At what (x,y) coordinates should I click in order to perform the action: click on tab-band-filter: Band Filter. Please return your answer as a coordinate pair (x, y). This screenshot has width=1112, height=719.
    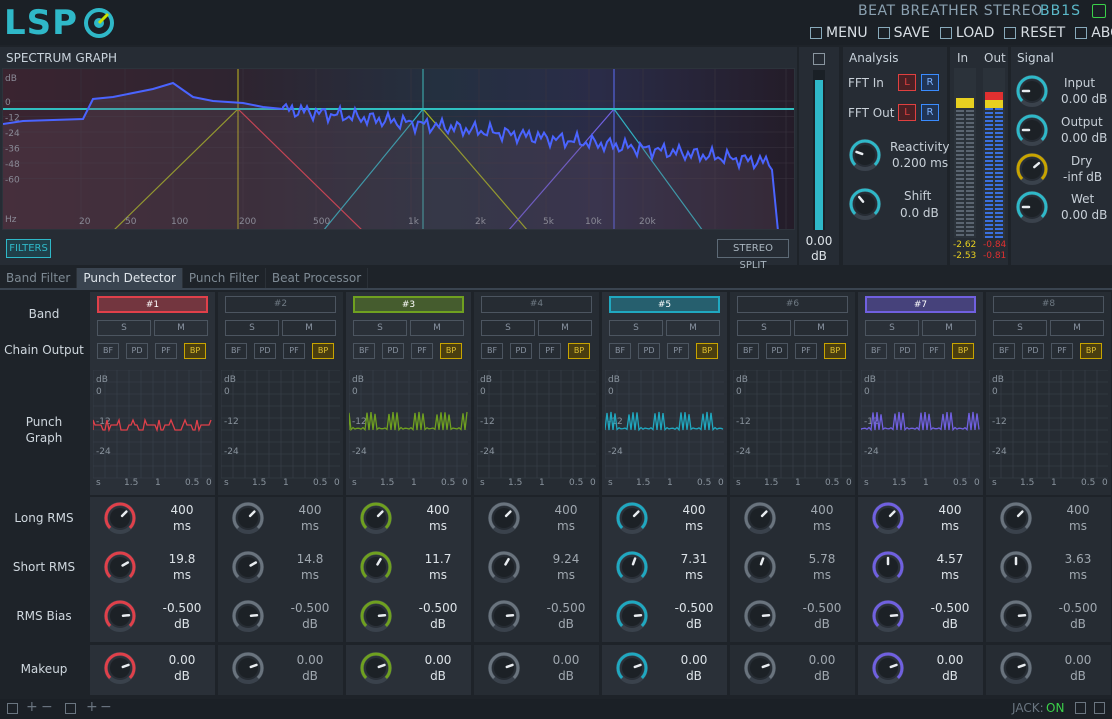
    Looking at the image, I should click on (39, 278).